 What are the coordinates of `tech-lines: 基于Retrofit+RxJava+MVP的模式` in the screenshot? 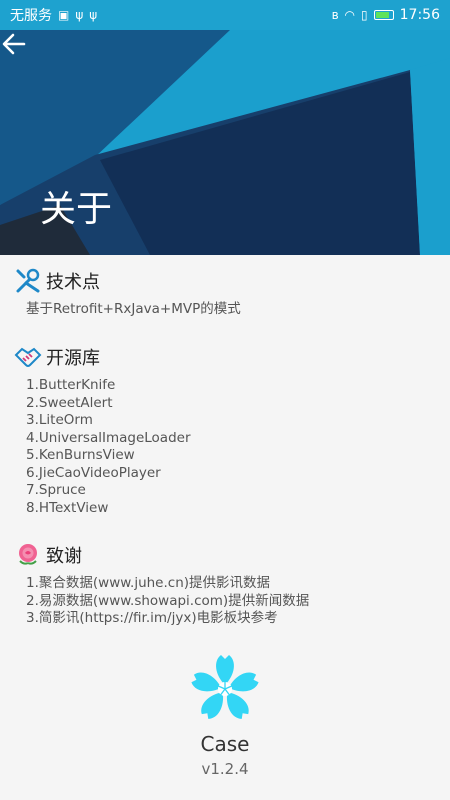 It's located at (133, 310).